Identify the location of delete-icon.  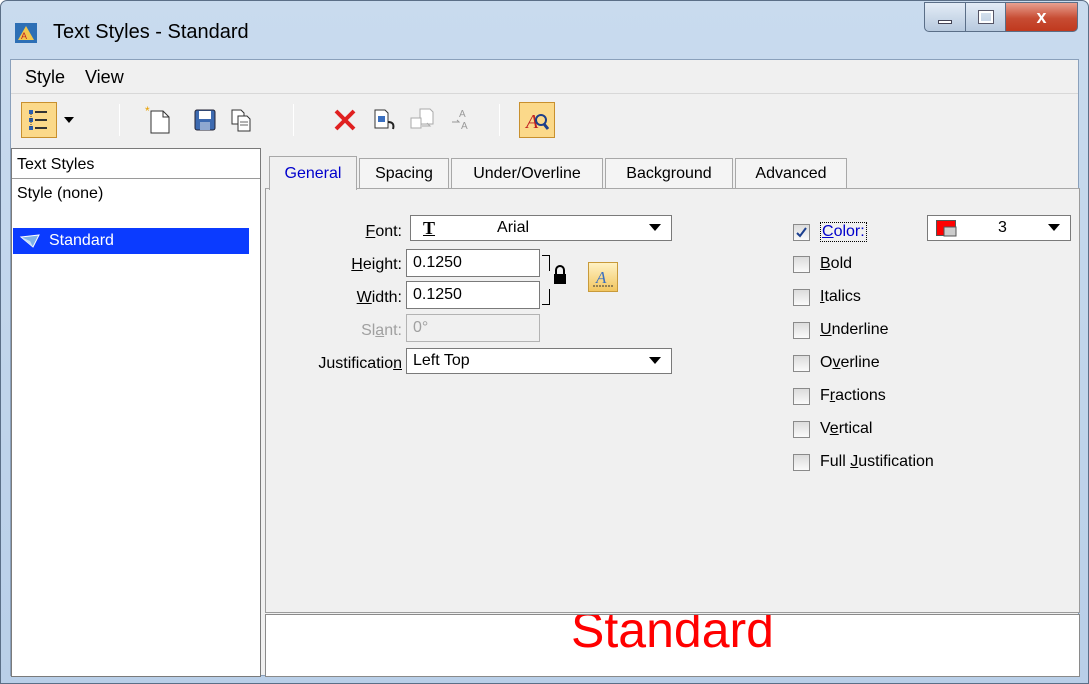
(345, 120).